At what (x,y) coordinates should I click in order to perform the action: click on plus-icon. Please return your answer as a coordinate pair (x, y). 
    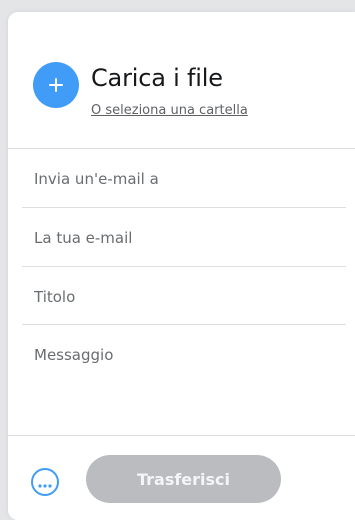
    Looking at the image, I should click on (56, 85).